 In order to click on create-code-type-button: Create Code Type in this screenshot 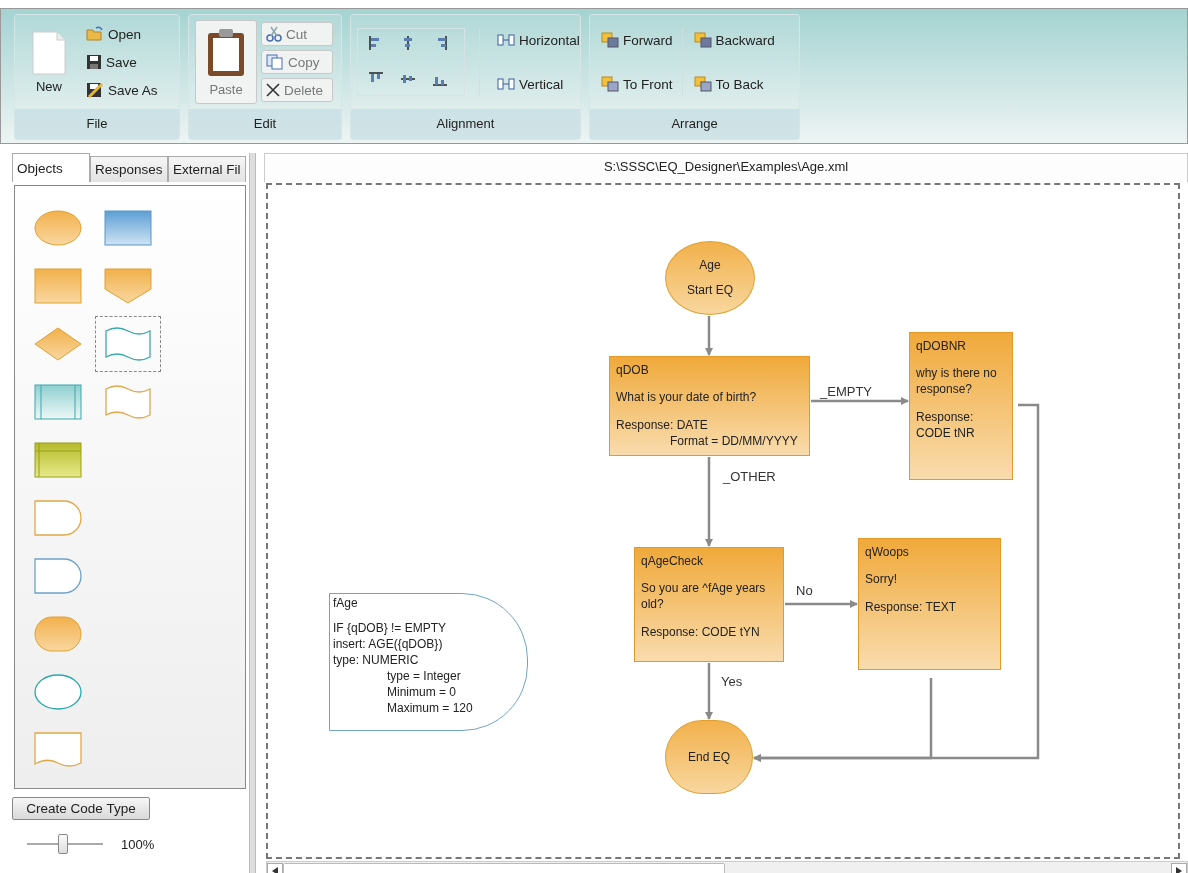, I will do `click(81, 808)`.